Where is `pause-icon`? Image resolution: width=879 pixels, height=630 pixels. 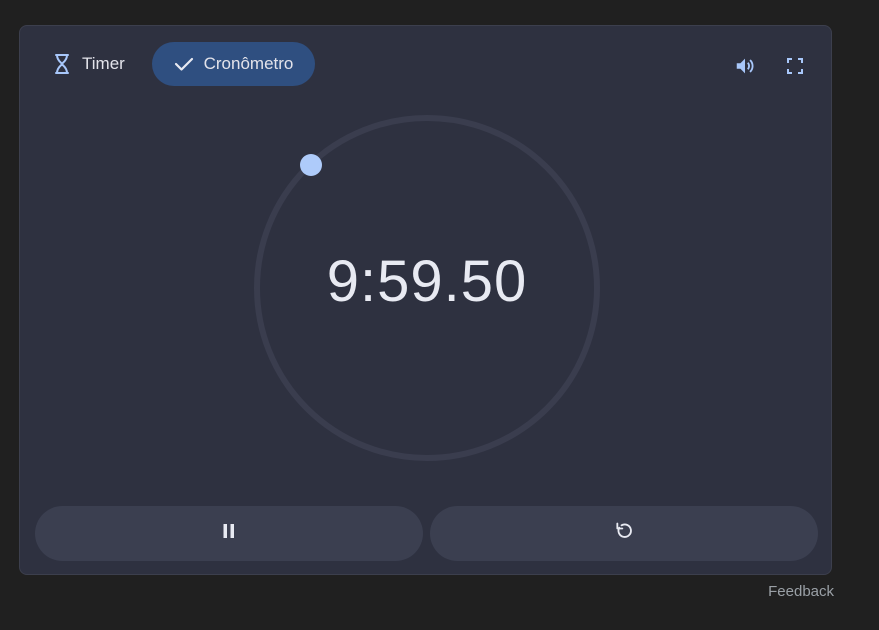
pause-icon is located at coordinates (229, 533).